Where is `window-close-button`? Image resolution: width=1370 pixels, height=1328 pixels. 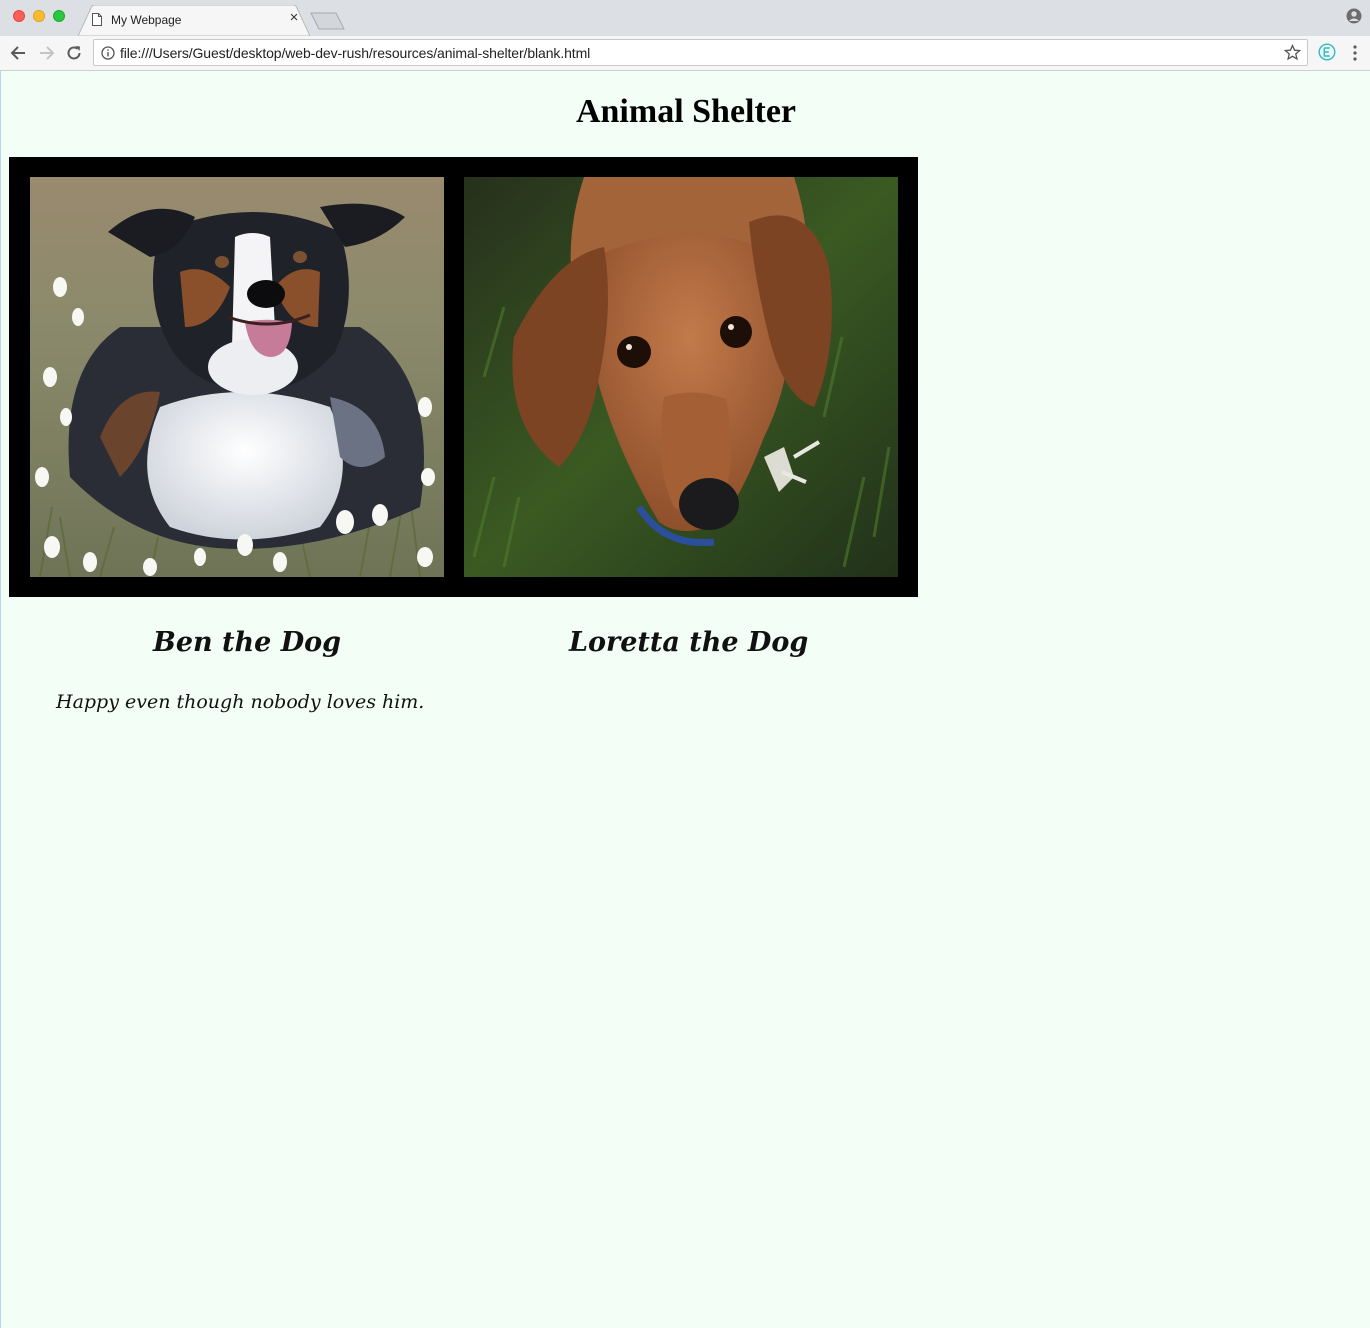
window-close-button is located at coordinates (19, 16).